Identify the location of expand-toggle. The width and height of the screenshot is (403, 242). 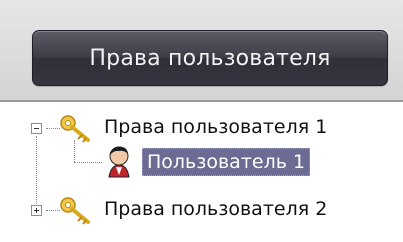
(36, 210).